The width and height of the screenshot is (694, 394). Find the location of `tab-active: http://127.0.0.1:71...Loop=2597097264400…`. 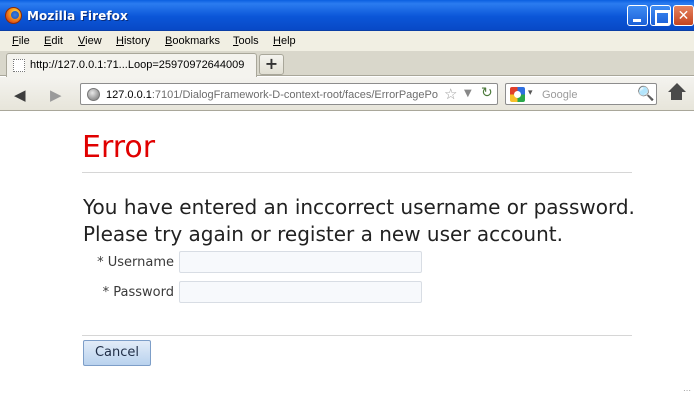

tab-active: http://127.0.0.1:71...Loop=2597097264400… is located at coordinates (131, 65).